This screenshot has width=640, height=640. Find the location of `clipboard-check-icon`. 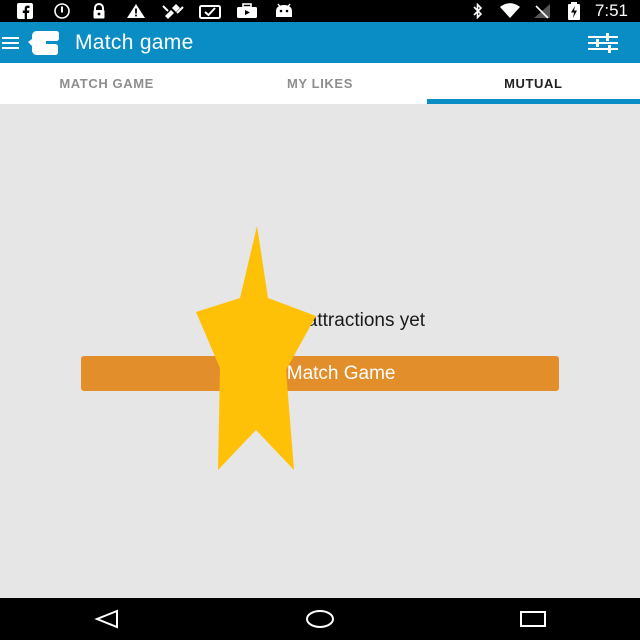

clipboard-check-icon is located at coordinates (210, 11).